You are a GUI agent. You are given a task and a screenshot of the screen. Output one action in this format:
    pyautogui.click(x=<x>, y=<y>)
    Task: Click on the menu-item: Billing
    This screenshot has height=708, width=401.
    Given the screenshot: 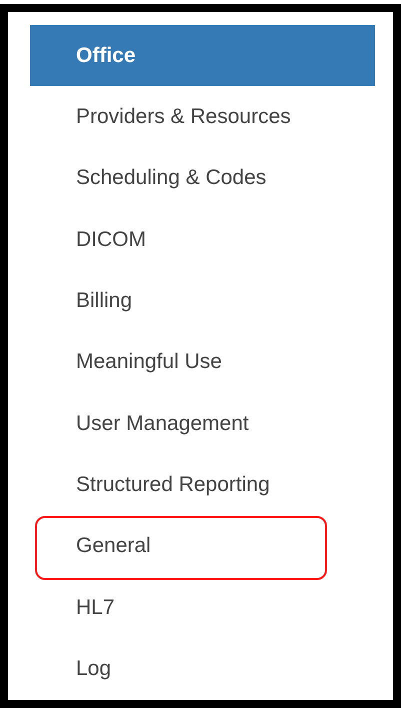 What is the action you would take?
    pyautogui.click(x=202, y=301)
    